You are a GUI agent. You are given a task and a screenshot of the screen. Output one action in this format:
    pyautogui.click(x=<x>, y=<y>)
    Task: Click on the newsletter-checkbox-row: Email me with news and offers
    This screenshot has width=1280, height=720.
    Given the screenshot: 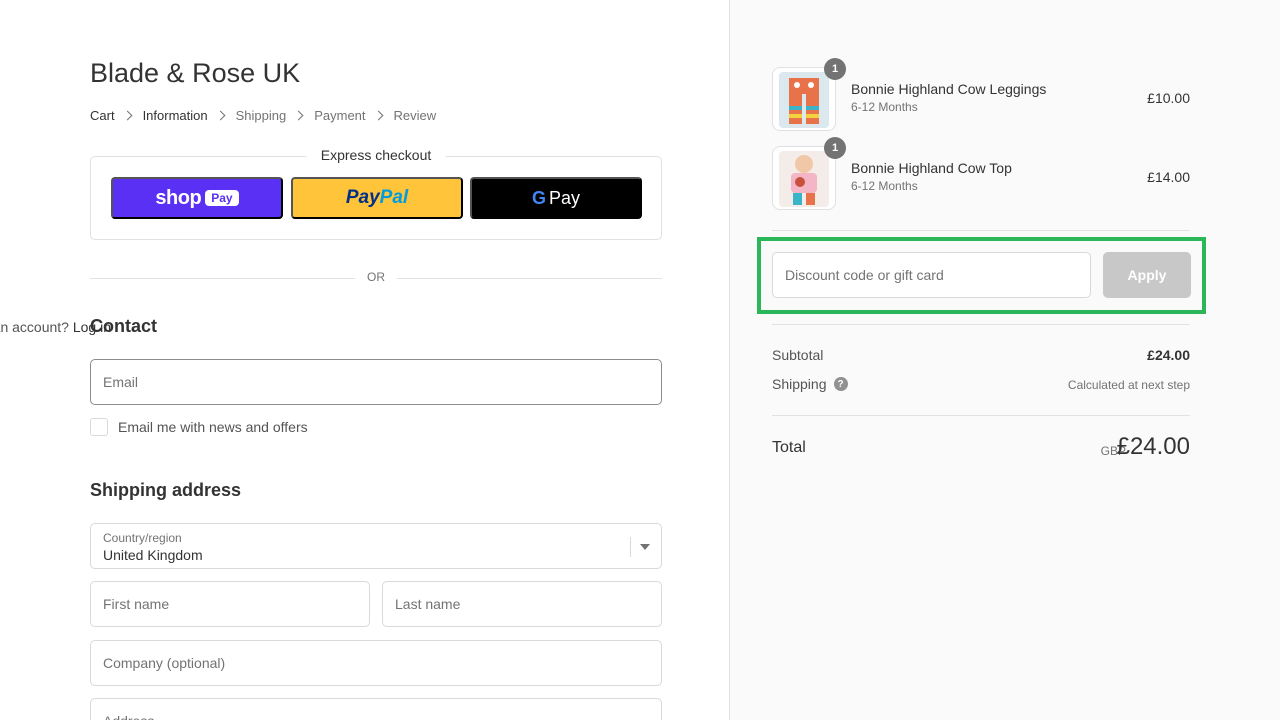 What is the action you would take?
    pyautogui.click(x=199, y=427)
    